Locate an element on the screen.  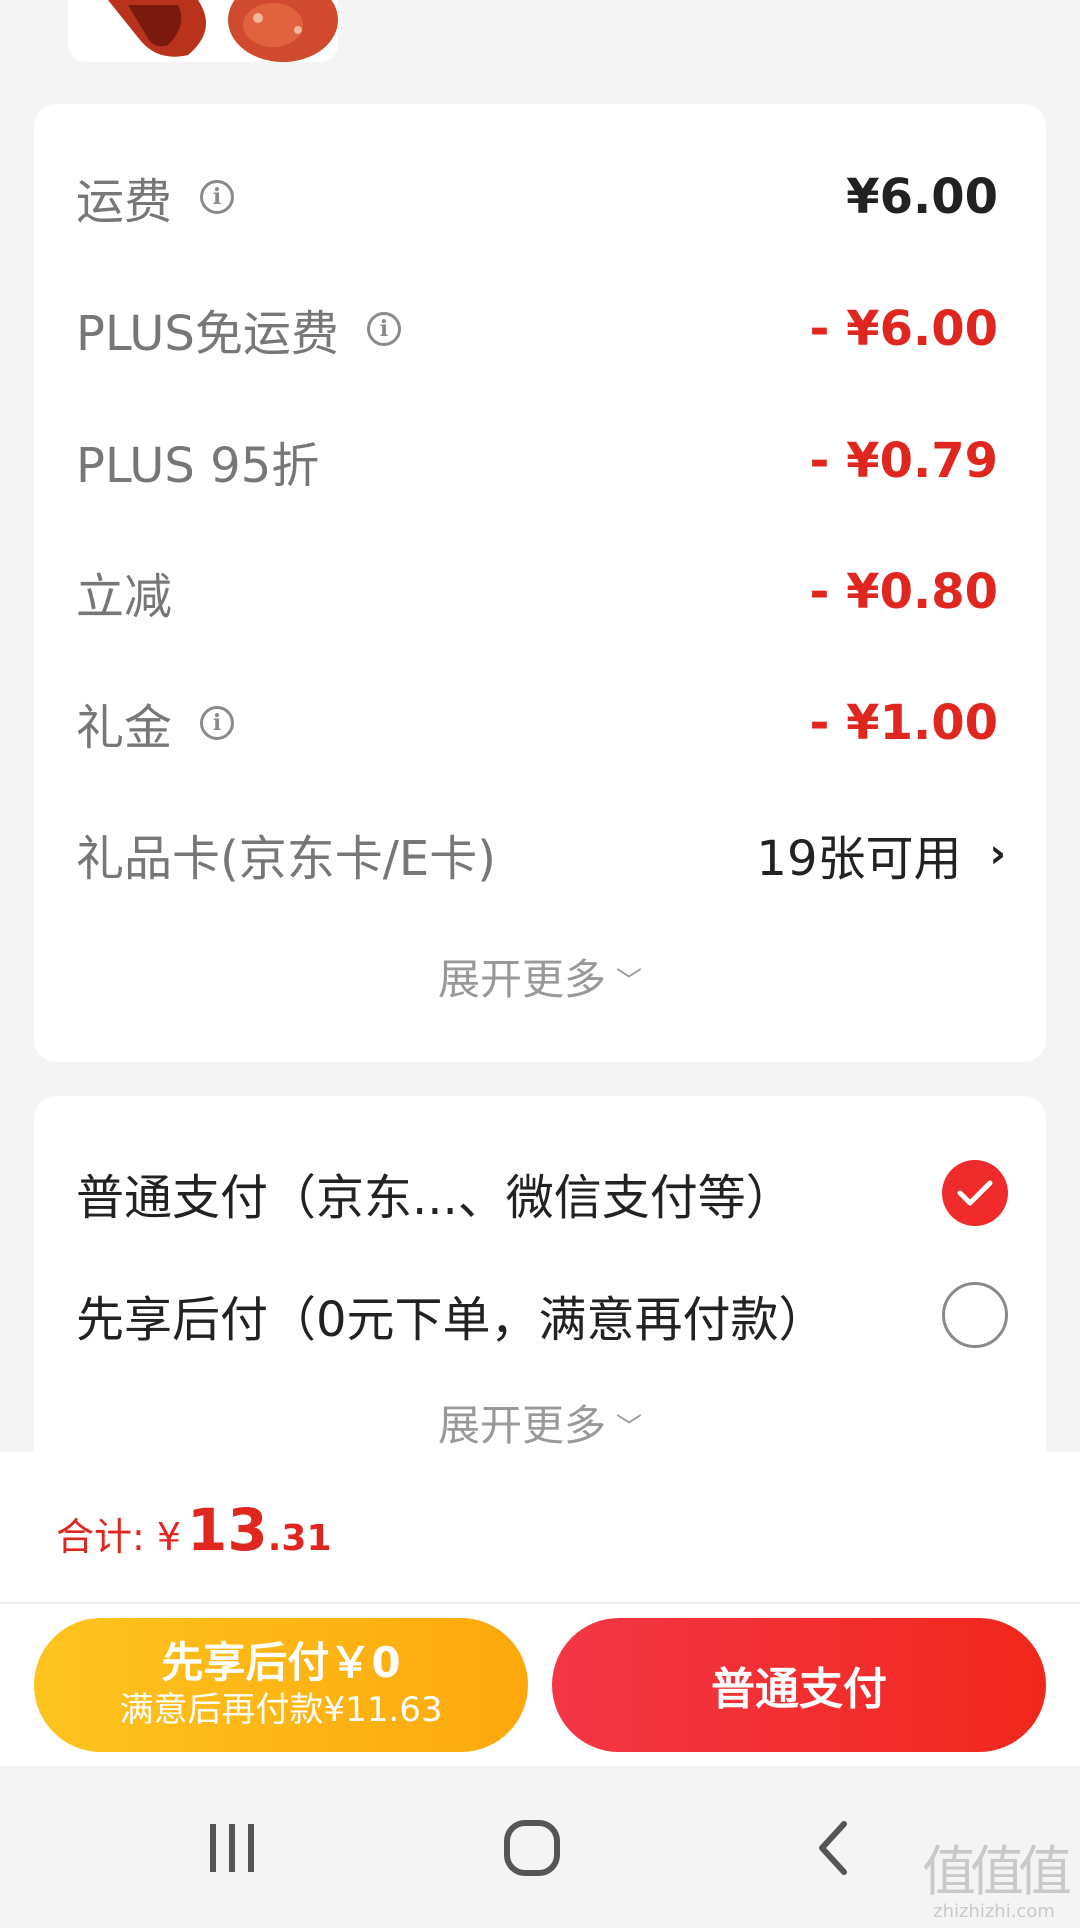
gift-card-count: 19张可用 is located at coordinates (859, 859).